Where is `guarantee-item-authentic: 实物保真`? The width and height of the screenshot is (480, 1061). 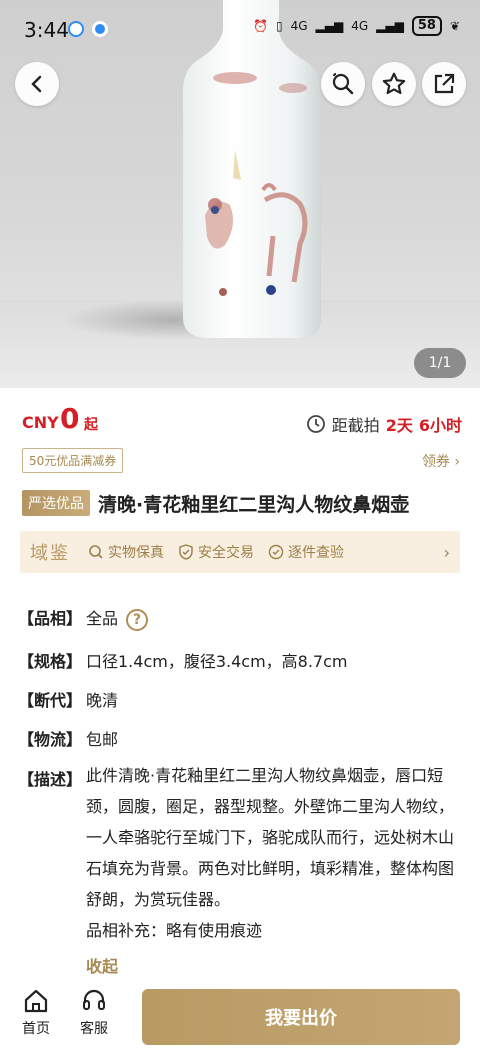 guarantee-item-authentic: 实物保真 is located at coordinates (126, 552).